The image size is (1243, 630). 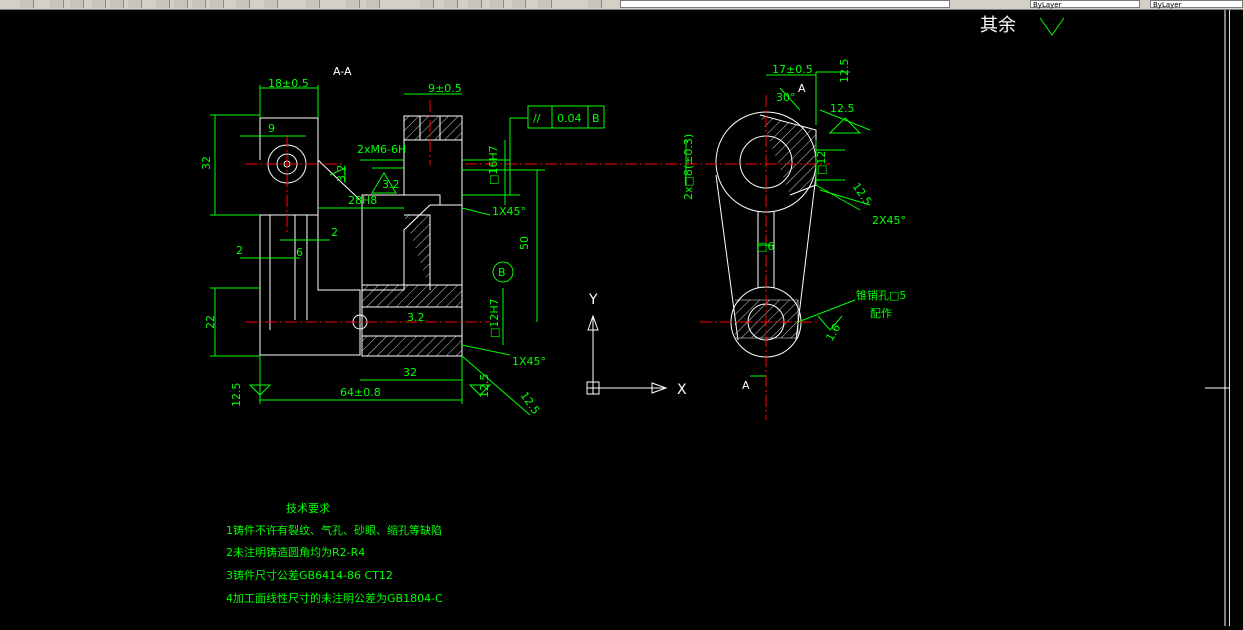 What do you see at coordinates (334, 232) in the screenshot?
I see `dim-2b: 2` at bounding box center [334, 232].